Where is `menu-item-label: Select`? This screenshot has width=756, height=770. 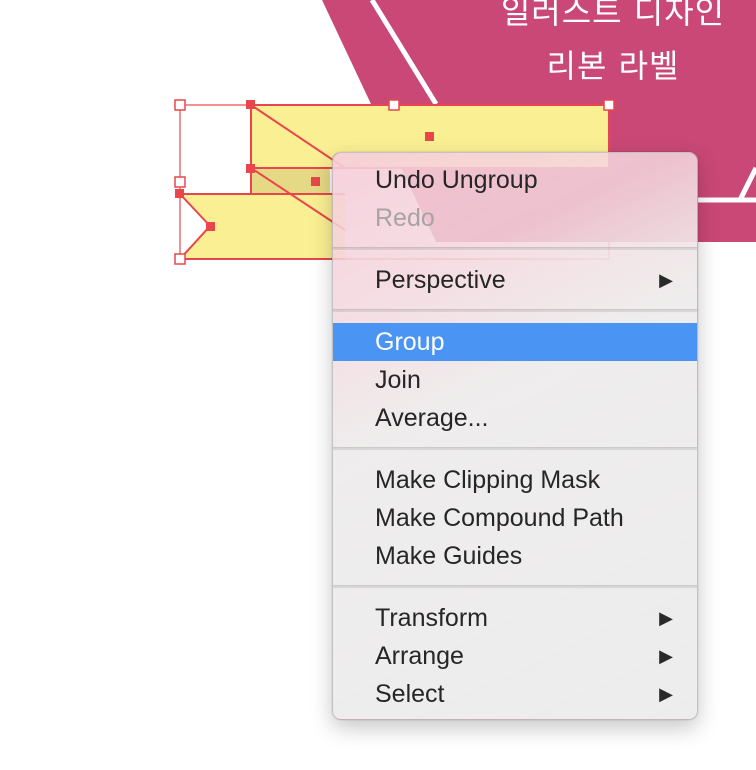 menu-item-label: Select is located at coordinates (410, 694).